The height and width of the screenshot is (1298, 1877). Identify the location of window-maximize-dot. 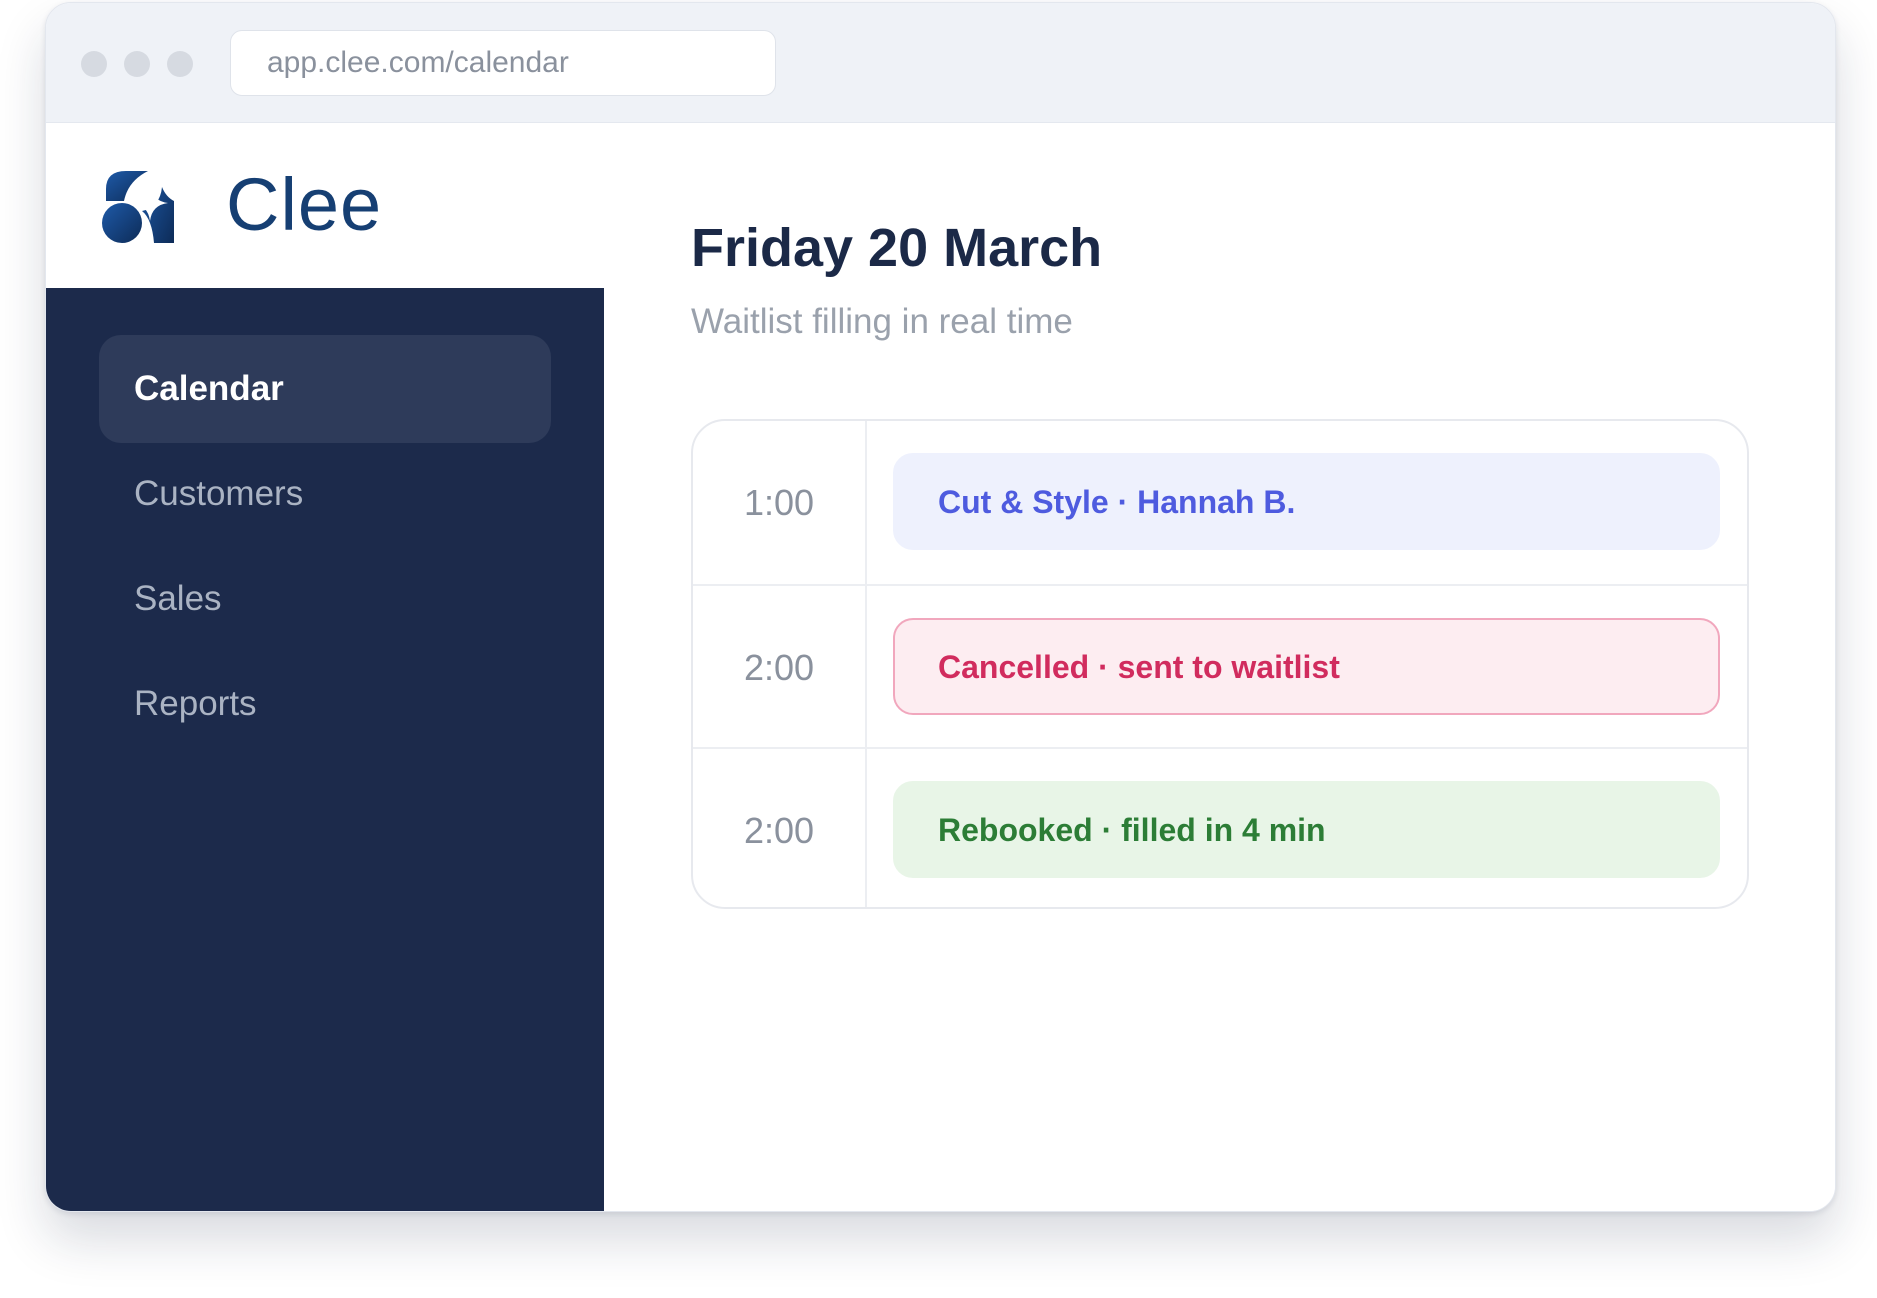
(180, 64).